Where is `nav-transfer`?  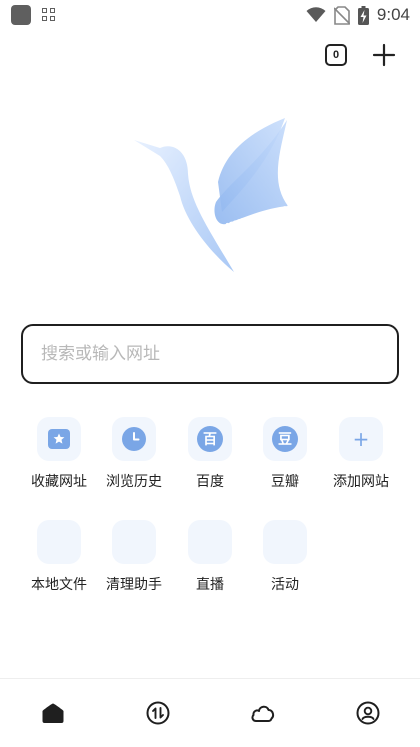
nav-transfer is located at coordinates (158, 713).